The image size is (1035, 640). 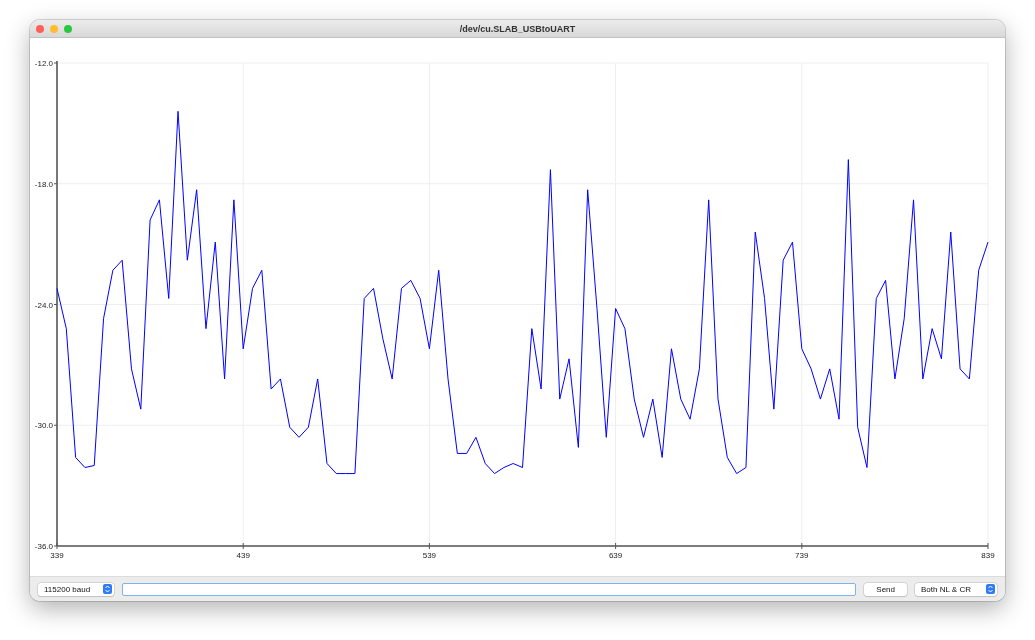 What do you see at coordinates (57, 555) in the screenshot?
I see `axis-tick-label: 339` at bounding box center [57, 555].